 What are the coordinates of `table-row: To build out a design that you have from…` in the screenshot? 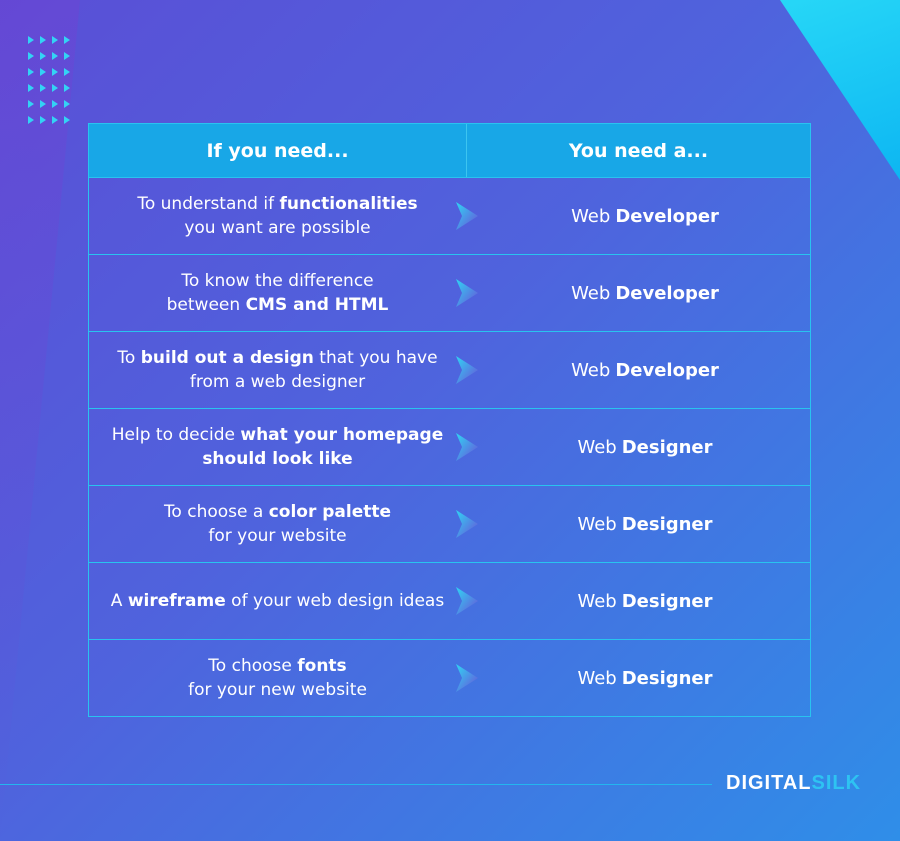 It's located at (449, 369).